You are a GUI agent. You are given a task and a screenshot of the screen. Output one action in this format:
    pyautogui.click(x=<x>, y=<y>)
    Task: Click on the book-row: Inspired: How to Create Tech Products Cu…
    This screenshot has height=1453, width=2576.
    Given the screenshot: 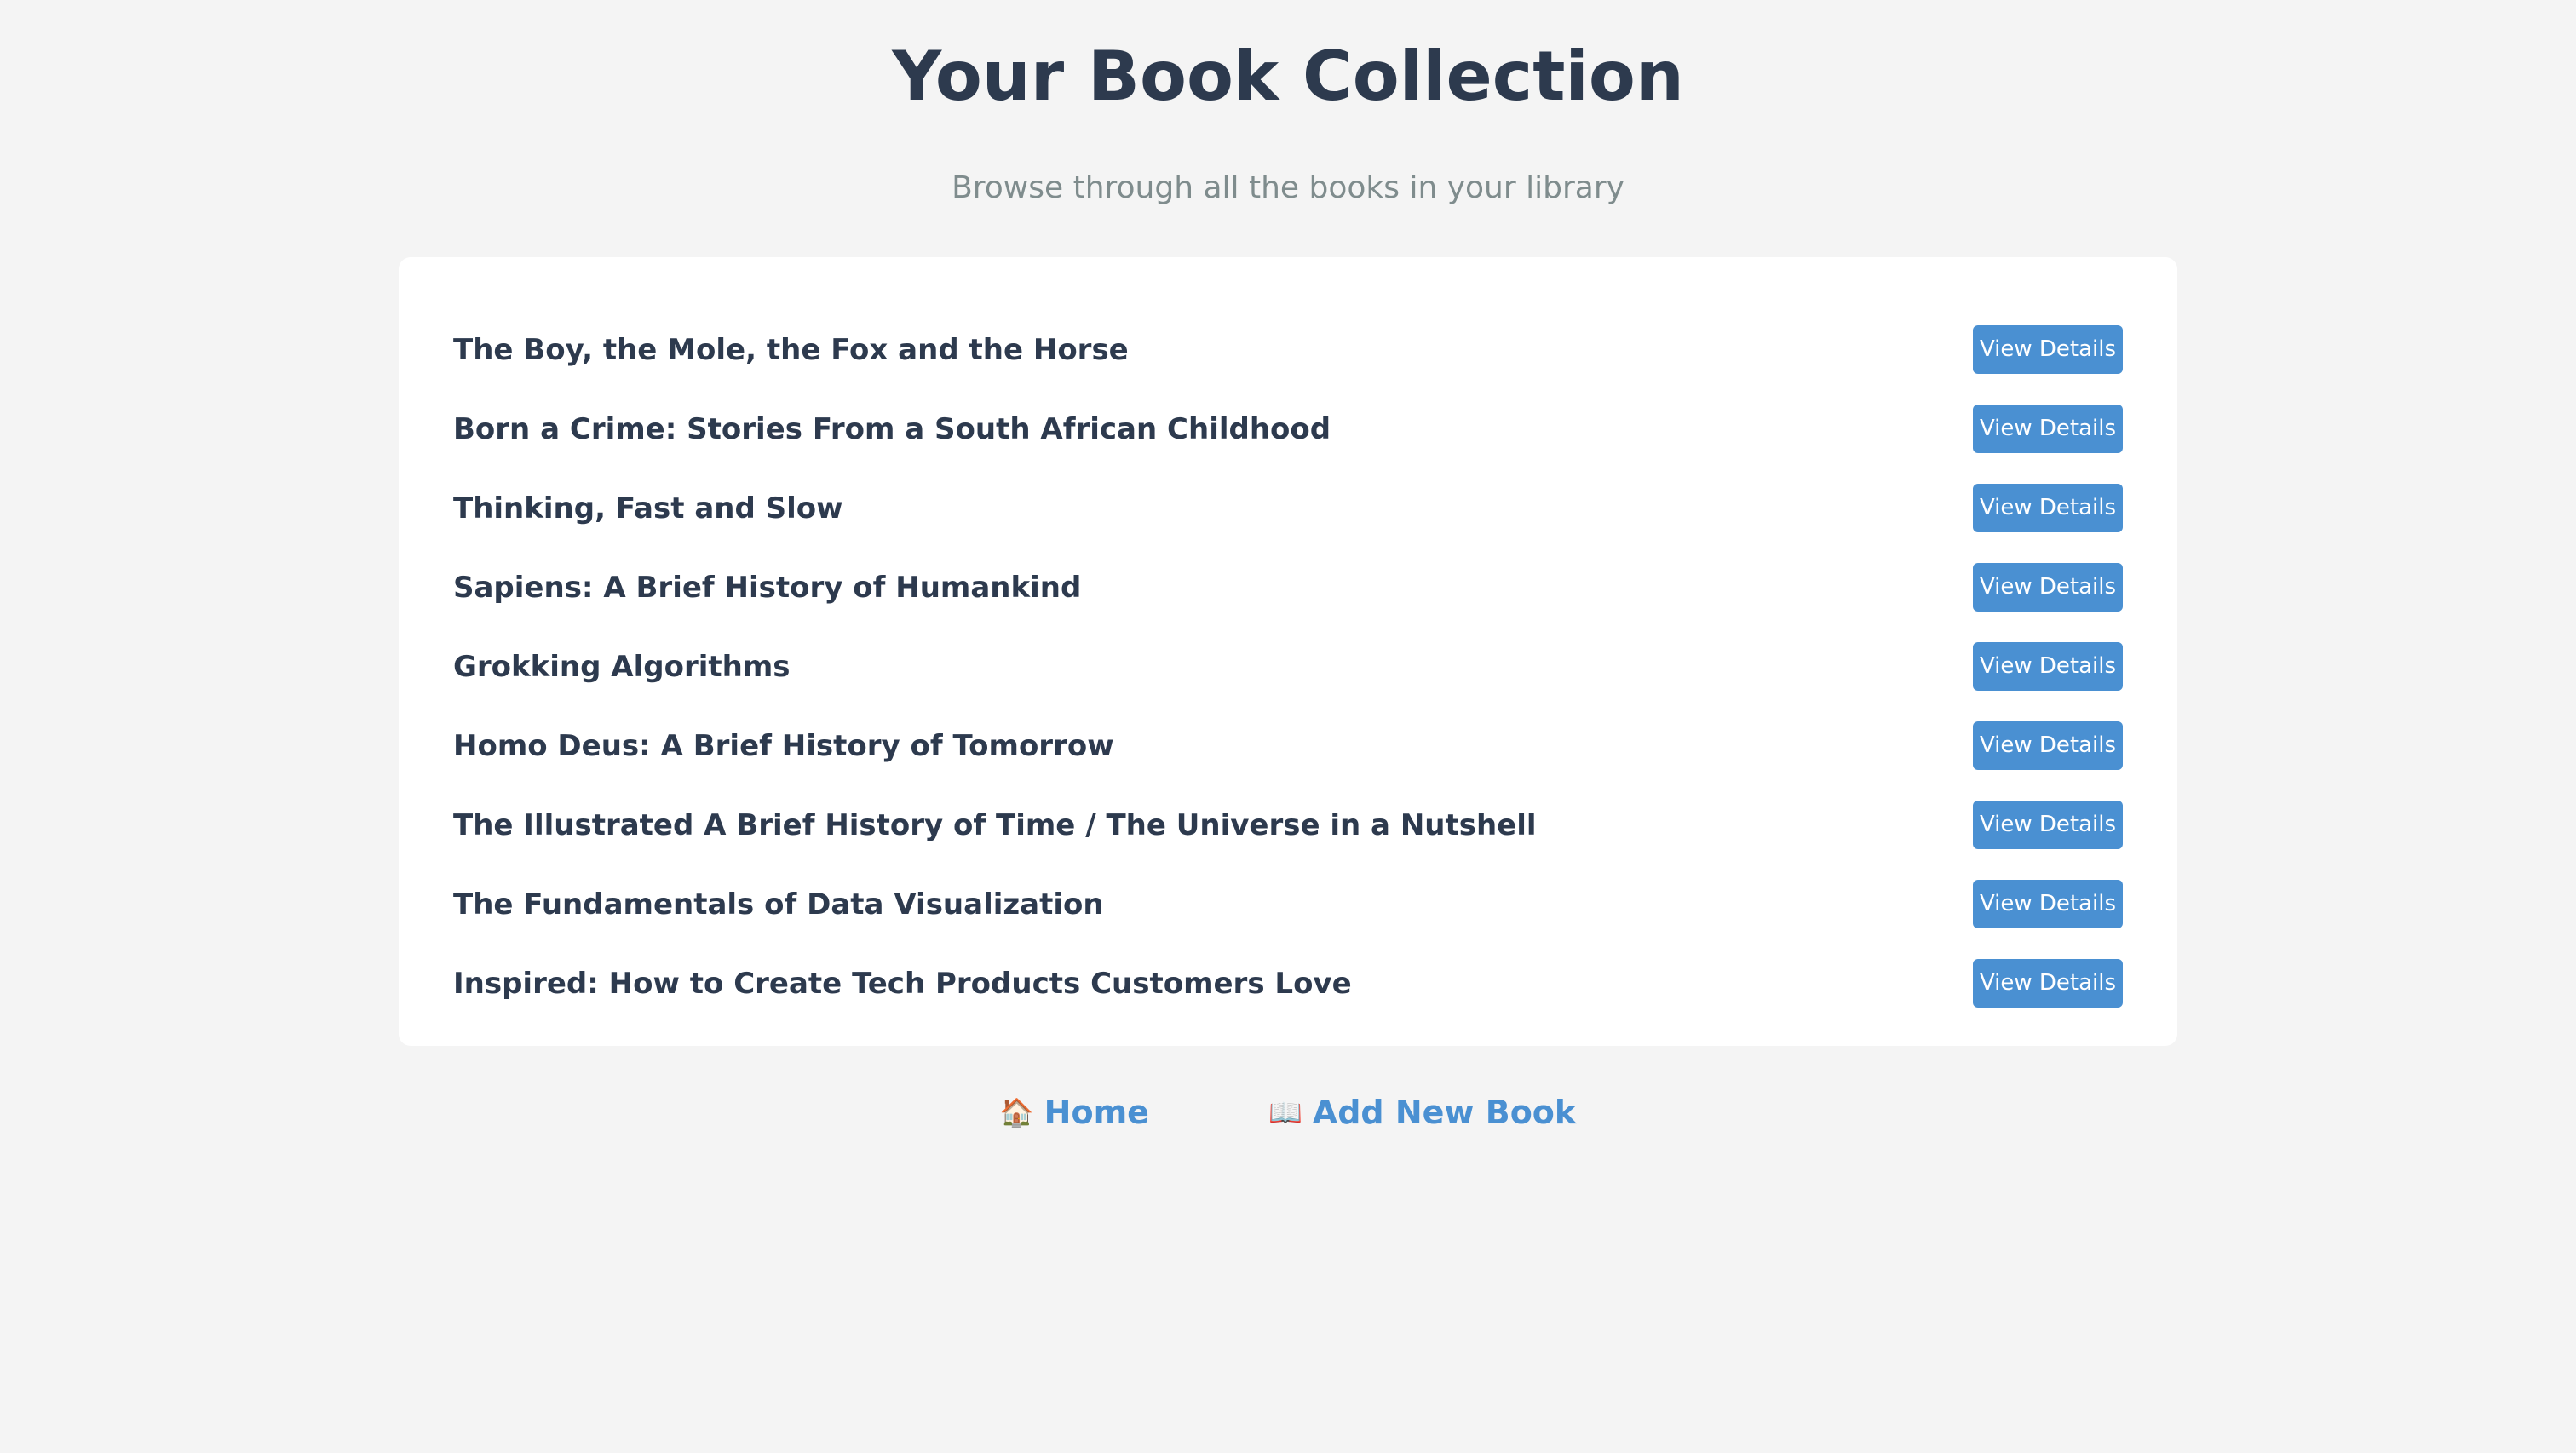 What is the action you would take?
    pyautogui.click(x=1288, y=983)
    